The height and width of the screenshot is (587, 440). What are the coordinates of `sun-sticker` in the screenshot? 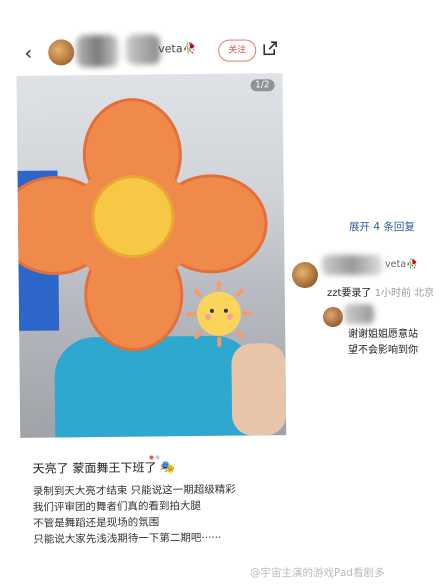 It's located at (218, 313).